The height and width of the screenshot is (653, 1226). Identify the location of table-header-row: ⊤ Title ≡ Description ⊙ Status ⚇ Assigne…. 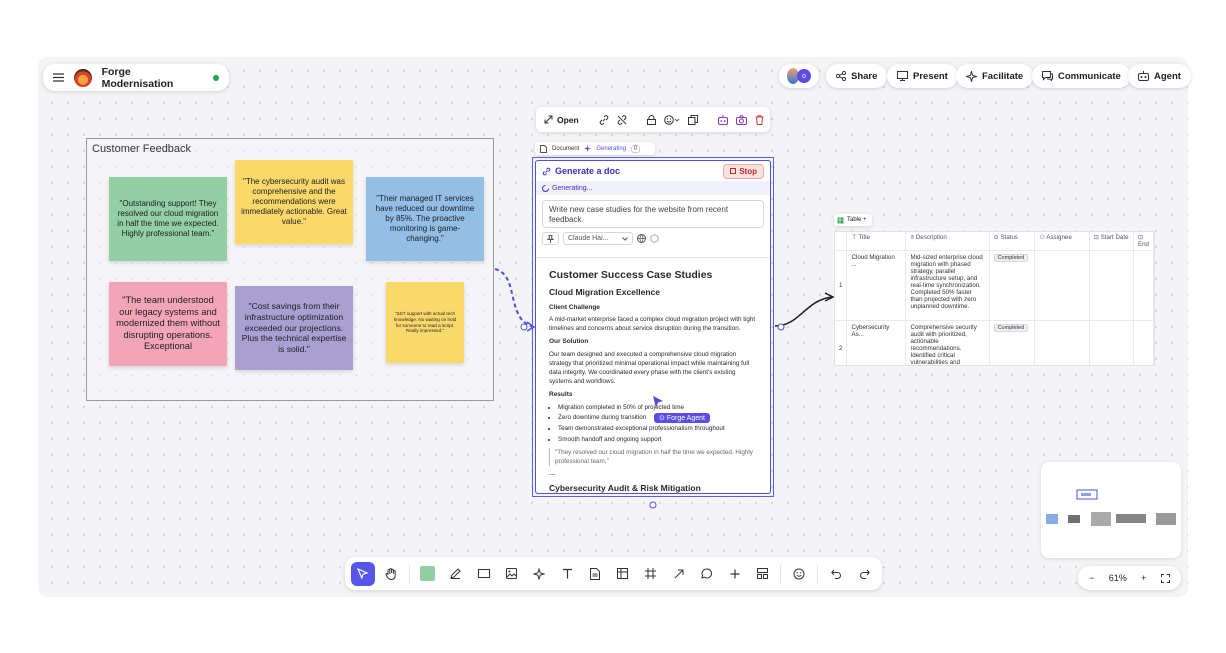
(994, 241).